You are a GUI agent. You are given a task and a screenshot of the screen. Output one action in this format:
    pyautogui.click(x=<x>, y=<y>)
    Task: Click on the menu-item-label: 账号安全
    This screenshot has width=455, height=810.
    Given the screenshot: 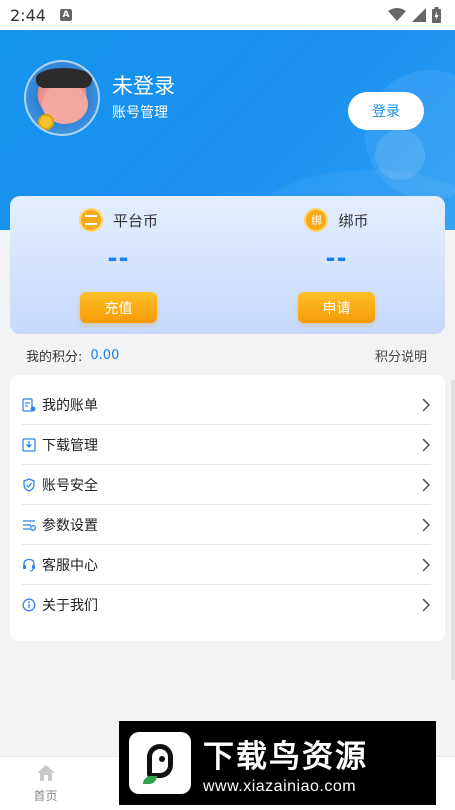 What is the action you would take?
    pyautogui.click(x=70, y=486)
    